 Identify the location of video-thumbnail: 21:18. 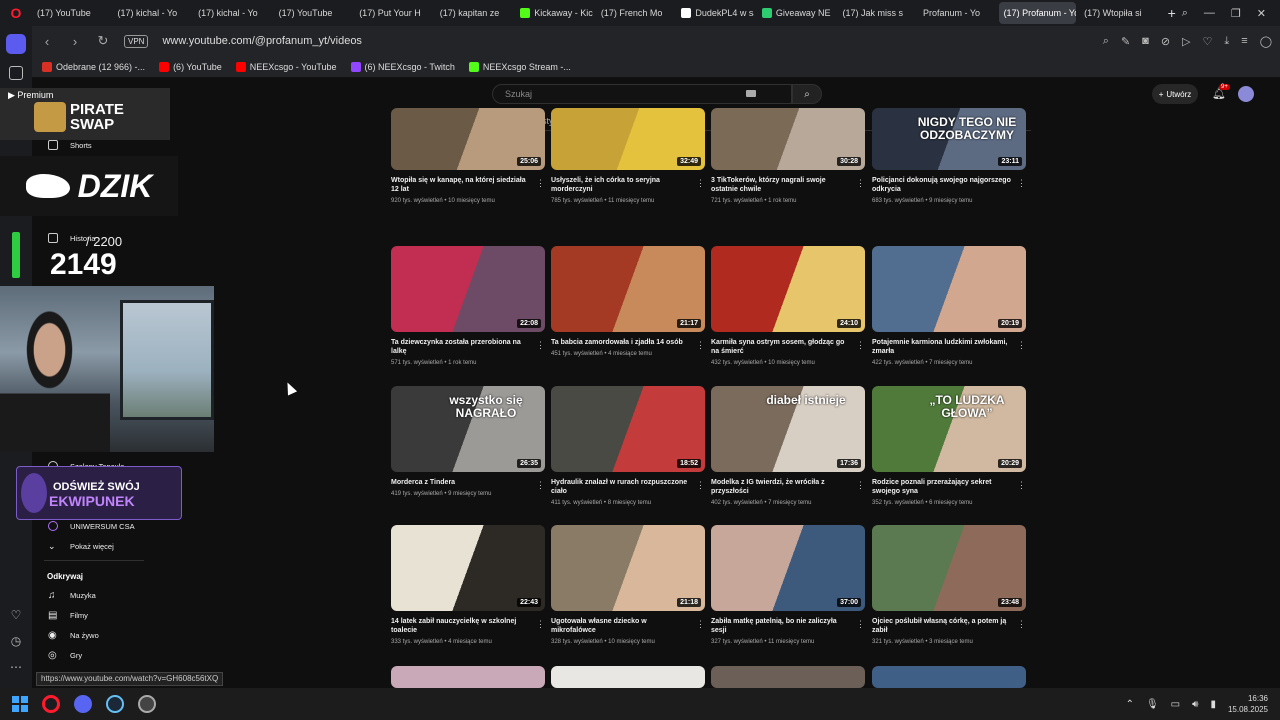
(628, 568).